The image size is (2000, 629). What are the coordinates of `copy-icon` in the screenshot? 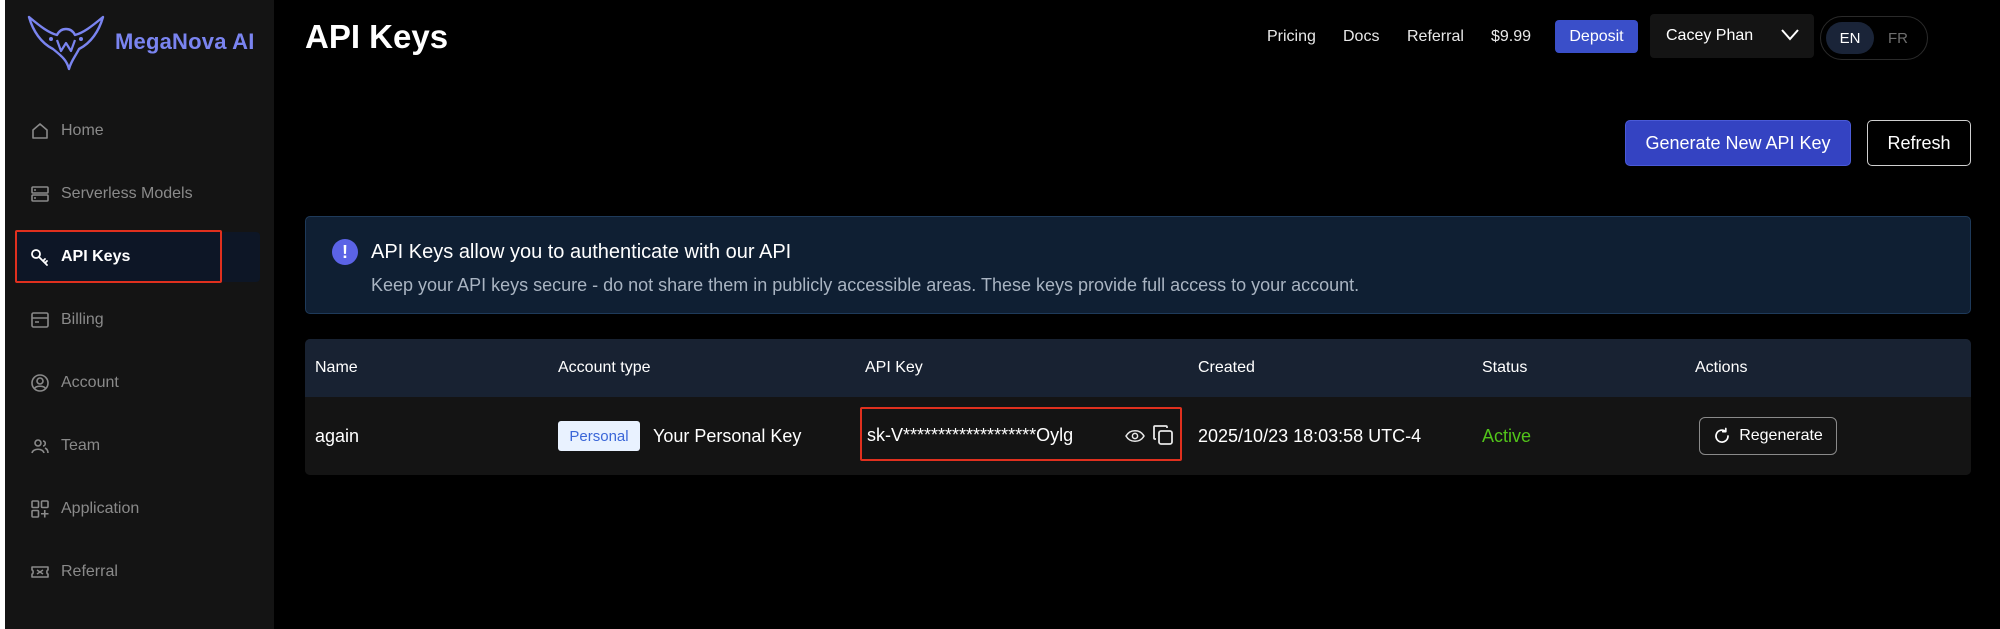 It's located at (1163, 435).